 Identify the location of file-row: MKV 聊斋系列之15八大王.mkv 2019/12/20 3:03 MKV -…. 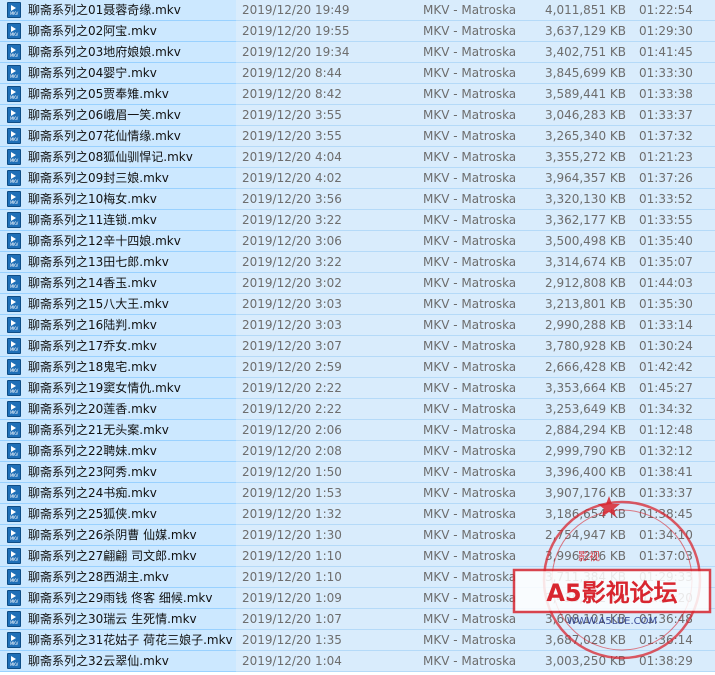
(357, 304).